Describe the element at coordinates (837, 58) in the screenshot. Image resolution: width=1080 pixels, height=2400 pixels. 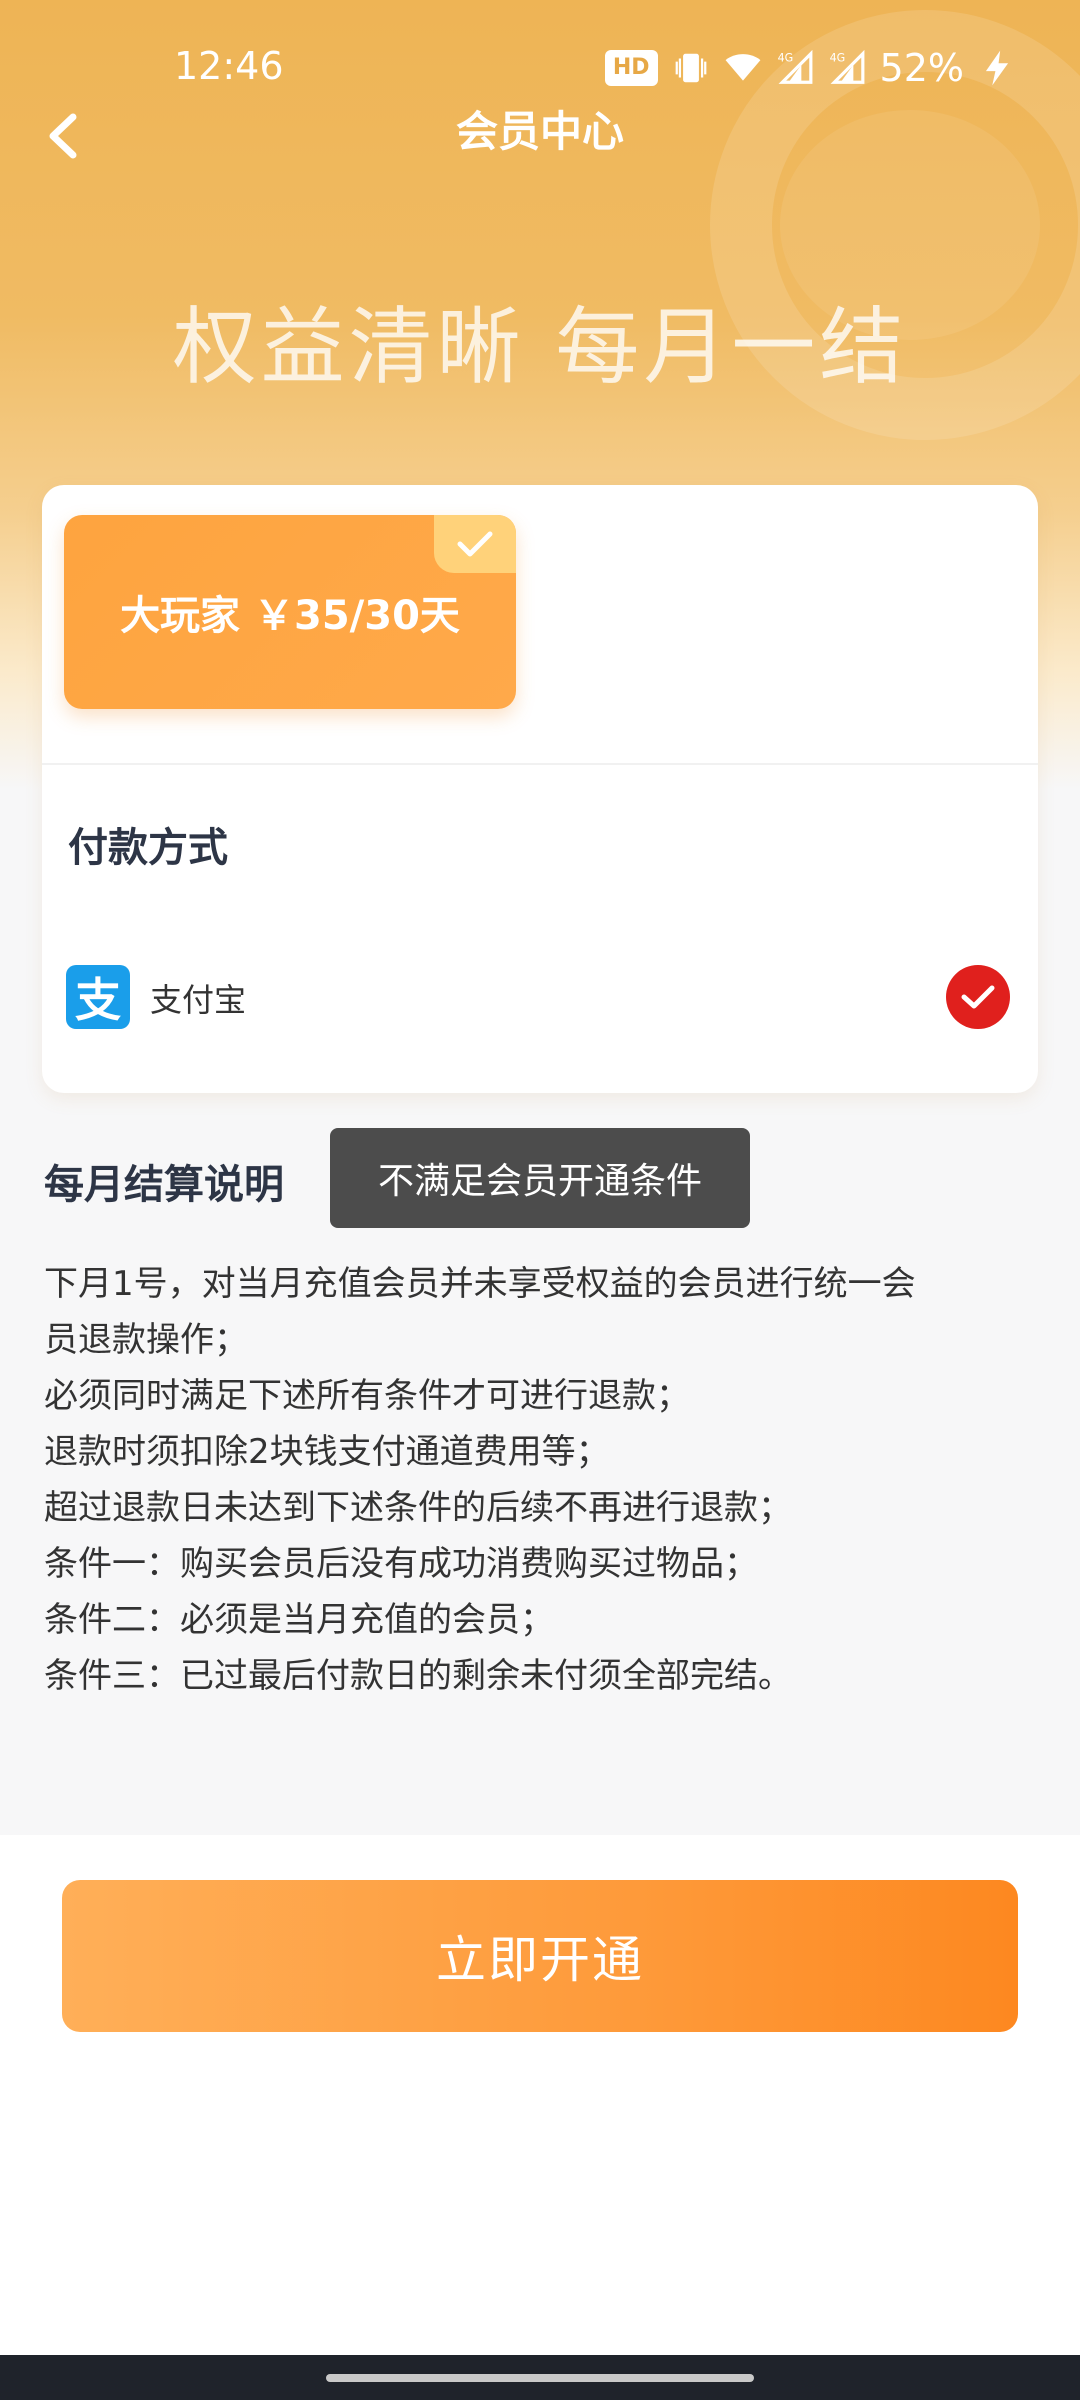
I see `network-type-label-2: 4G` at that location.